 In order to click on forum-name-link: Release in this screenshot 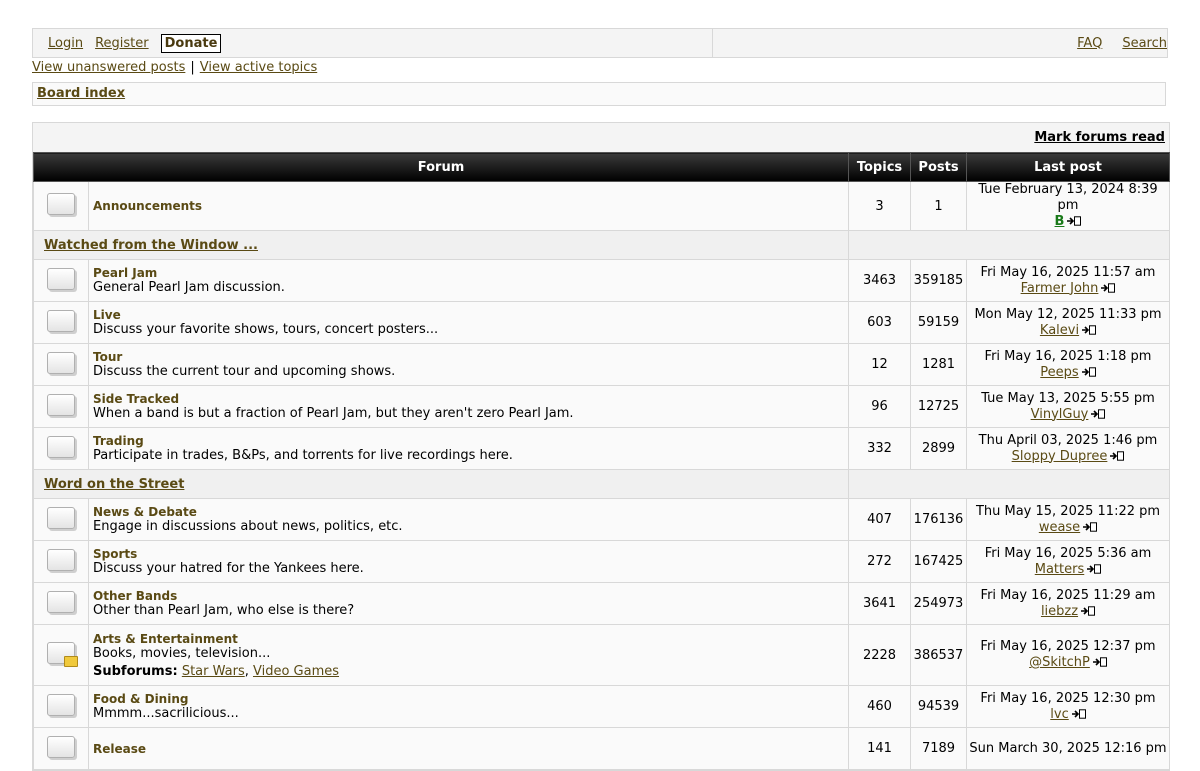, I will do `click(468, 749)`.